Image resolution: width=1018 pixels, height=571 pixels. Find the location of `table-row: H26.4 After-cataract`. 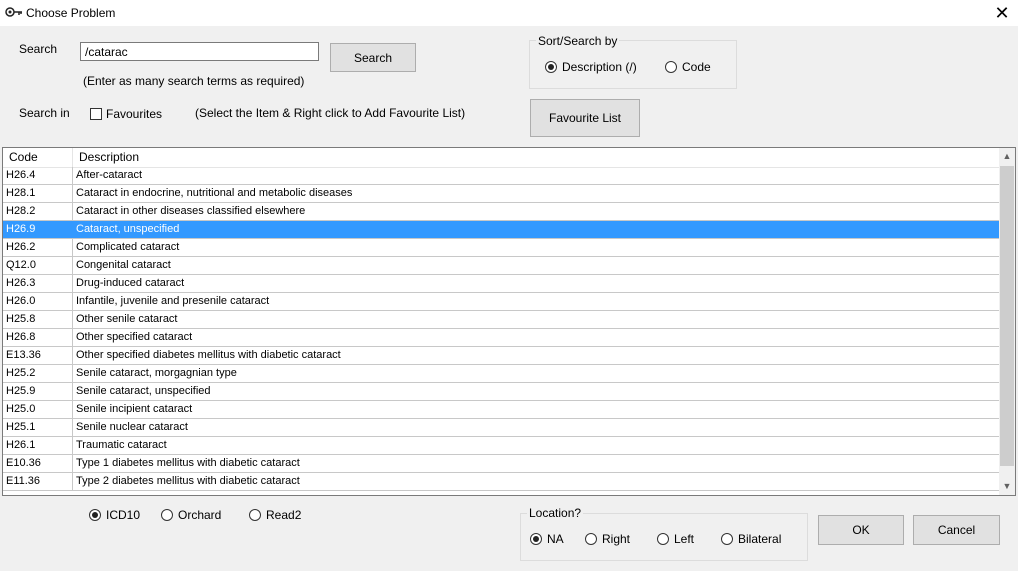

table-row: H26.4 After-cataract is located at coordinates (501, 176).